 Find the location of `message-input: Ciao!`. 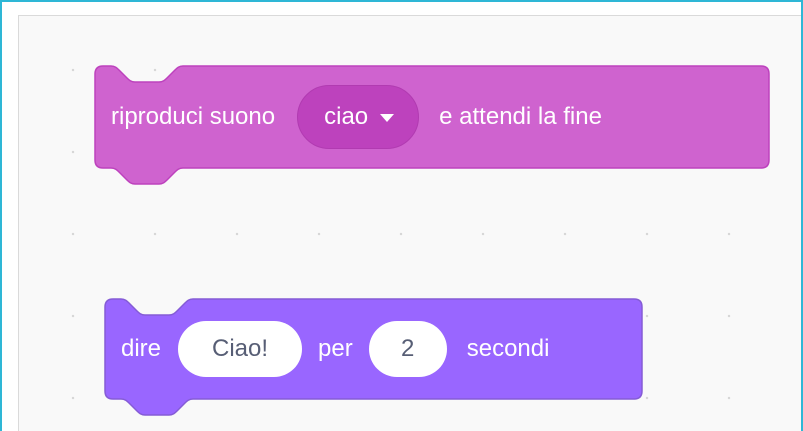

message-input: Ciao! is located at coordinates (240, 349).